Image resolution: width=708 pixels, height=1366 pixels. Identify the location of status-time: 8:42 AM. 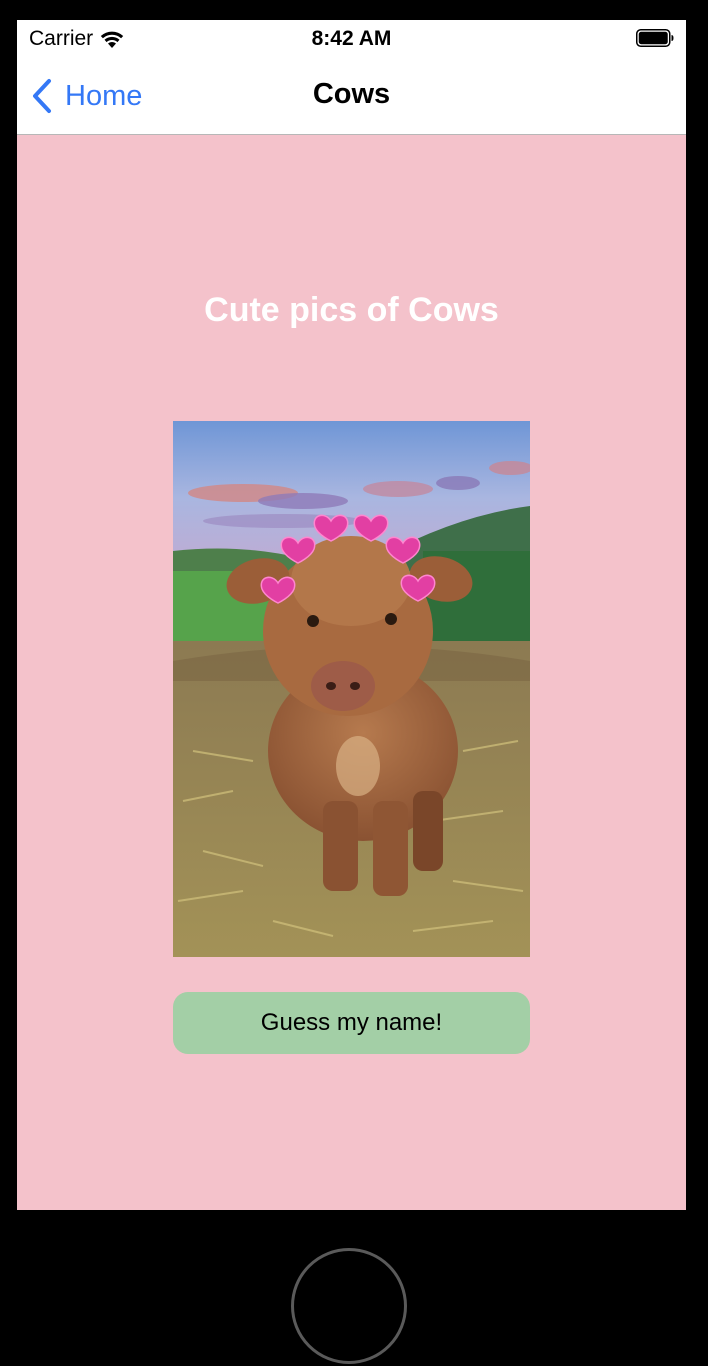
(351, 38).